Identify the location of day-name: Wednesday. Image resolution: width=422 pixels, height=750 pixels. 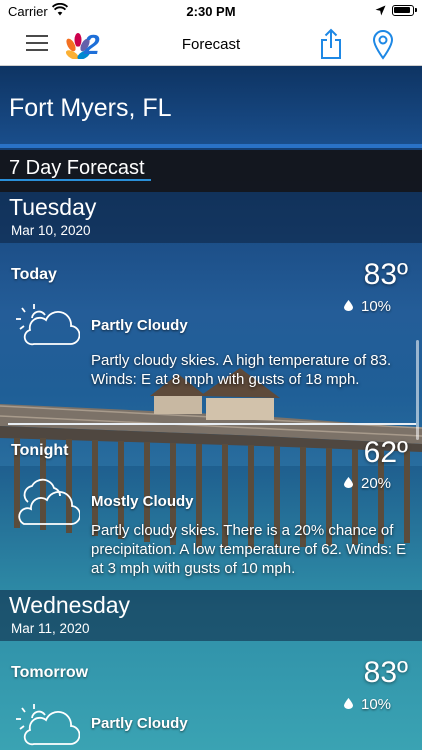
(70, 605).